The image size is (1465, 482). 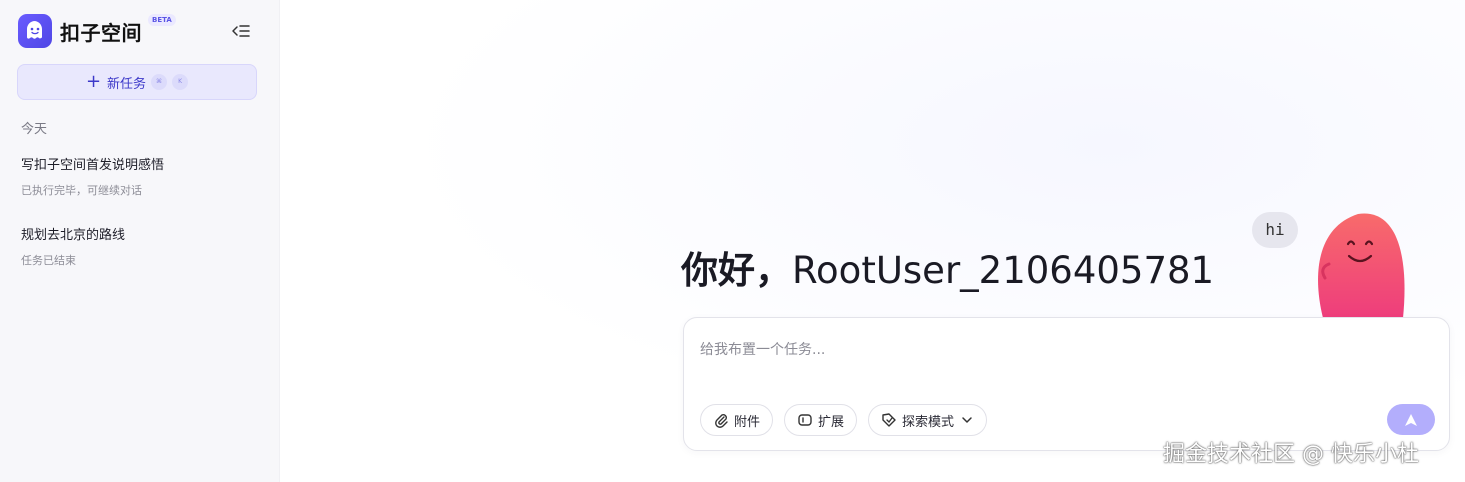 What do you see at coordinates (93, 165) in the screenshot?
I see `history-item-title: 写扣子空间首发说明感悟` at bounding box center [93, 165].